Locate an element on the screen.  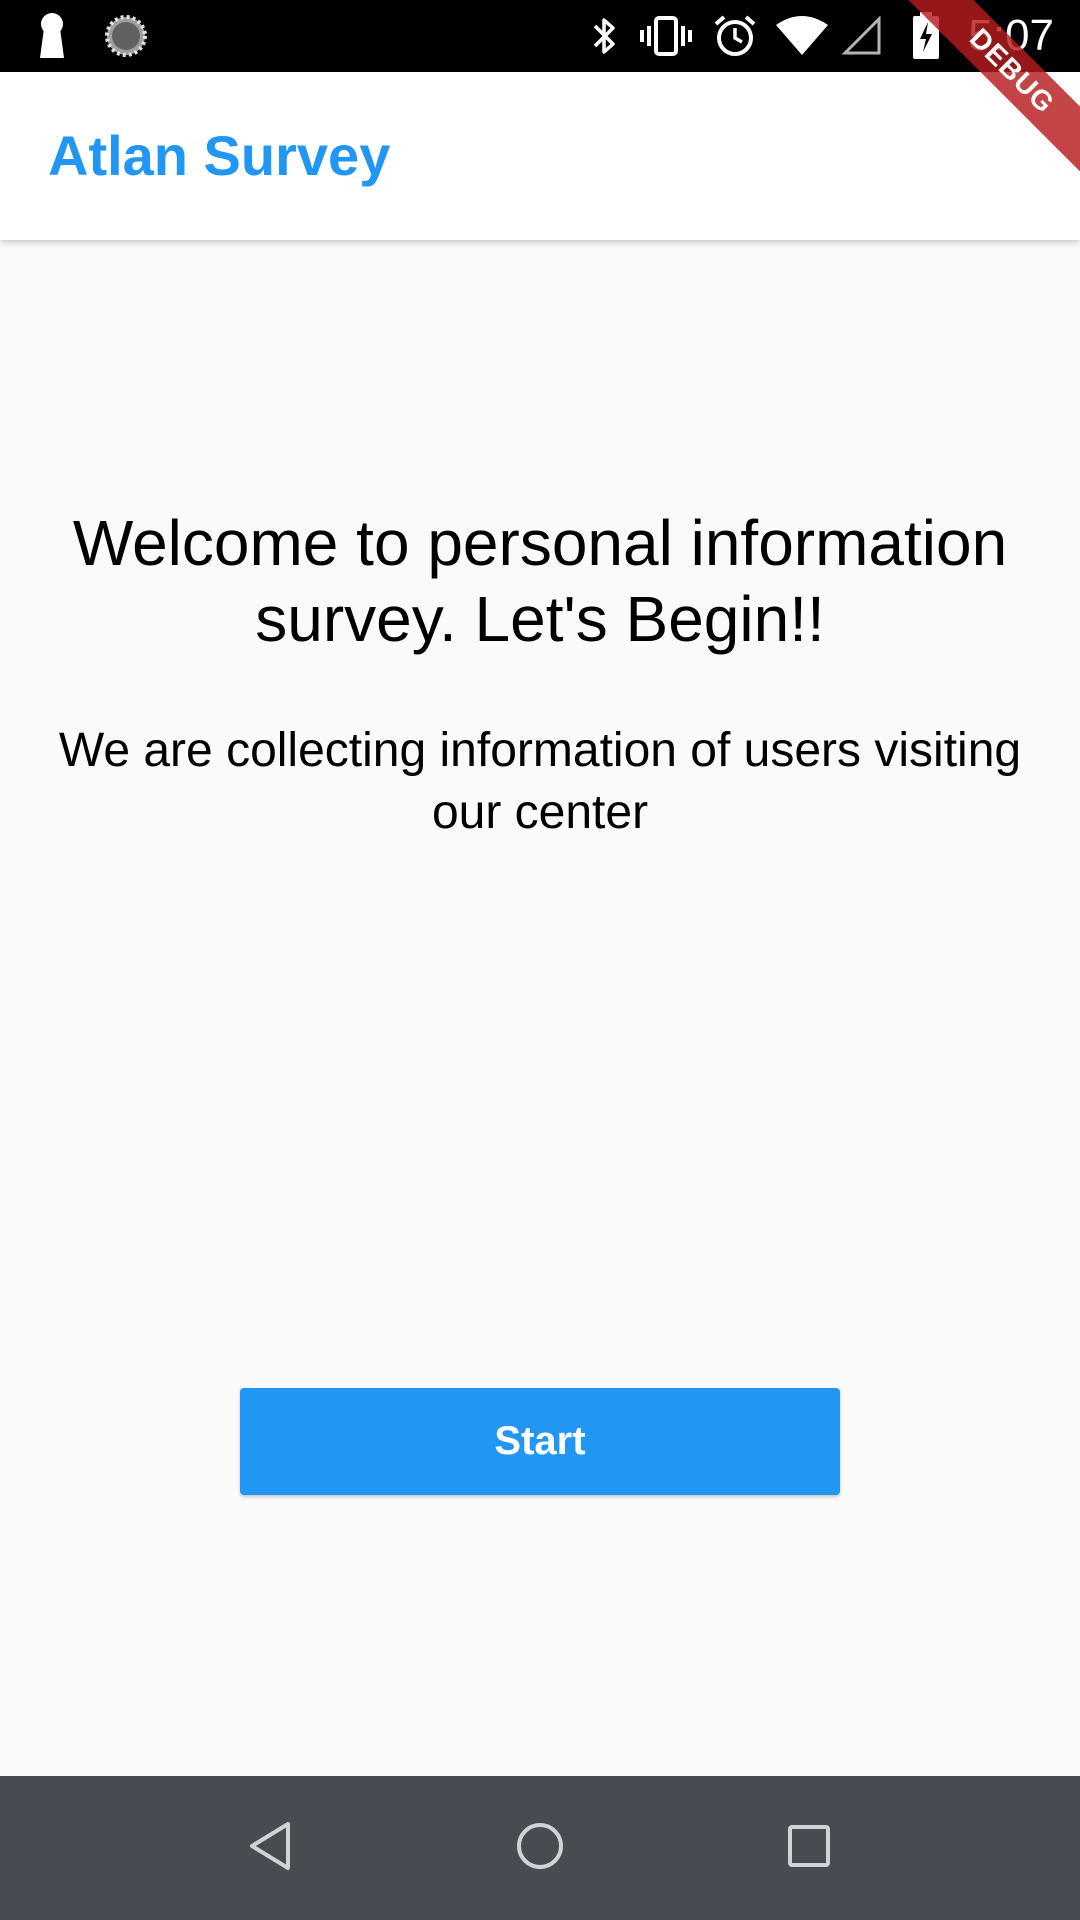
recents-button is located at coordinates (809, 1848).